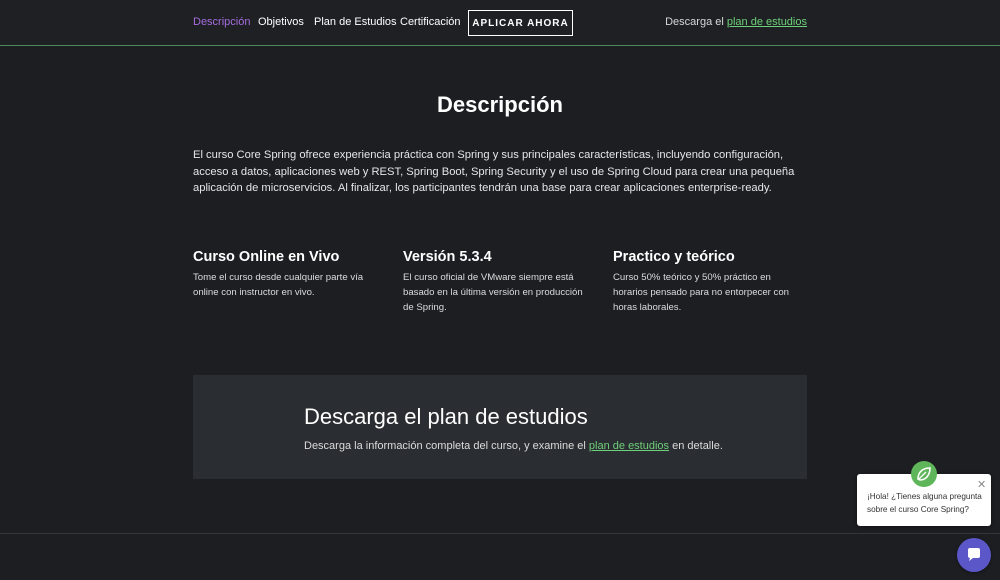 This screenshot has height=580, width=1000. I want to click on feature-title: Practico y teórico, so click(674, 257).